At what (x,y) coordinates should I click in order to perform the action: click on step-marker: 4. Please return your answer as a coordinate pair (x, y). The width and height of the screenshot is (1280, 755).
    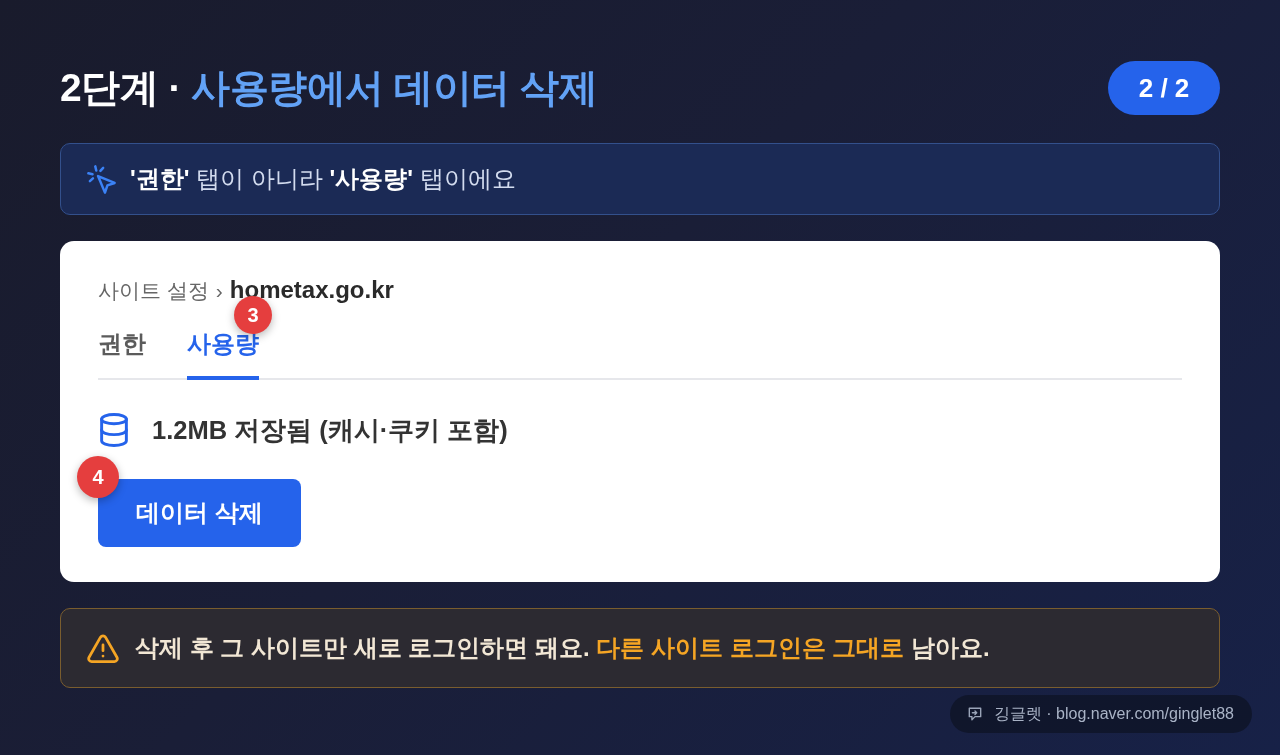
    Looking at the image, I should click on (98, 477).